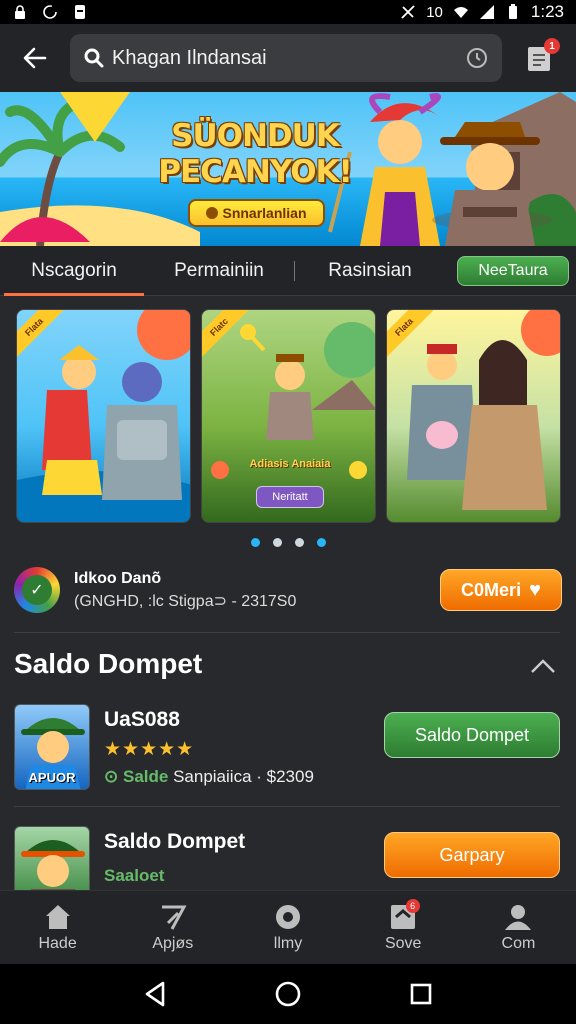  Describe the element at coordinates (486, 12) in the screenshot. I see `cell-signal-icon` at that location.